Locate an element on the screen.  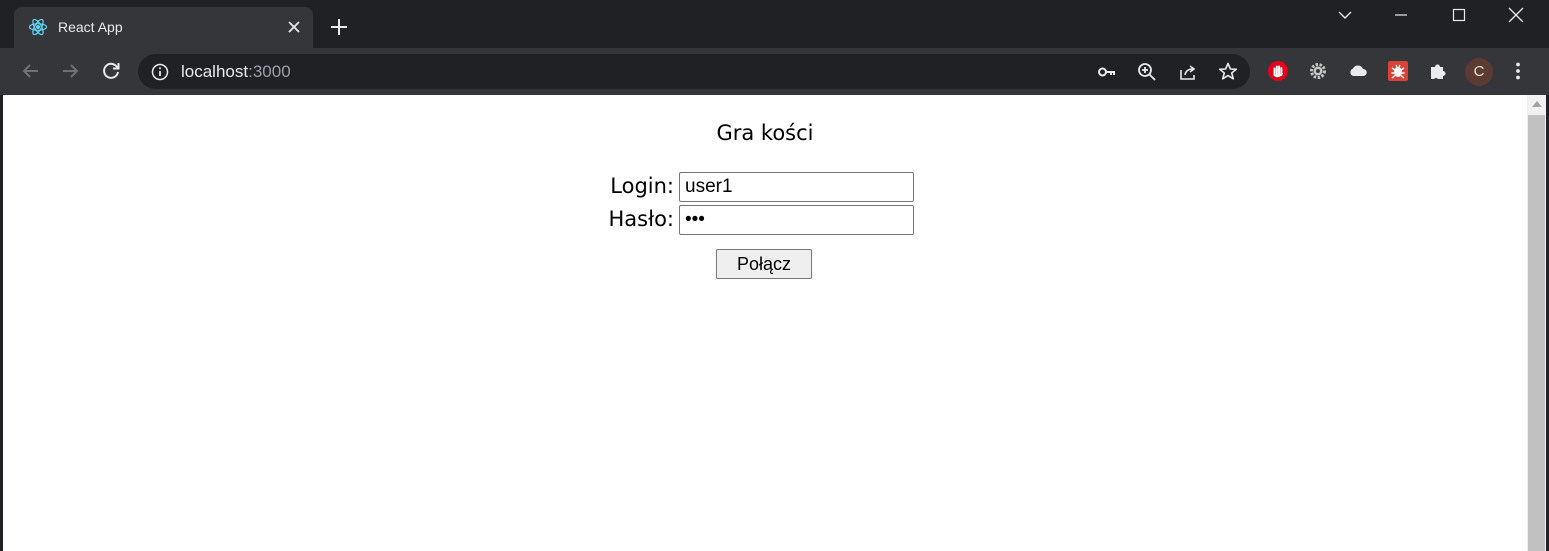
share-icon is located at coordinates (1188, 72).